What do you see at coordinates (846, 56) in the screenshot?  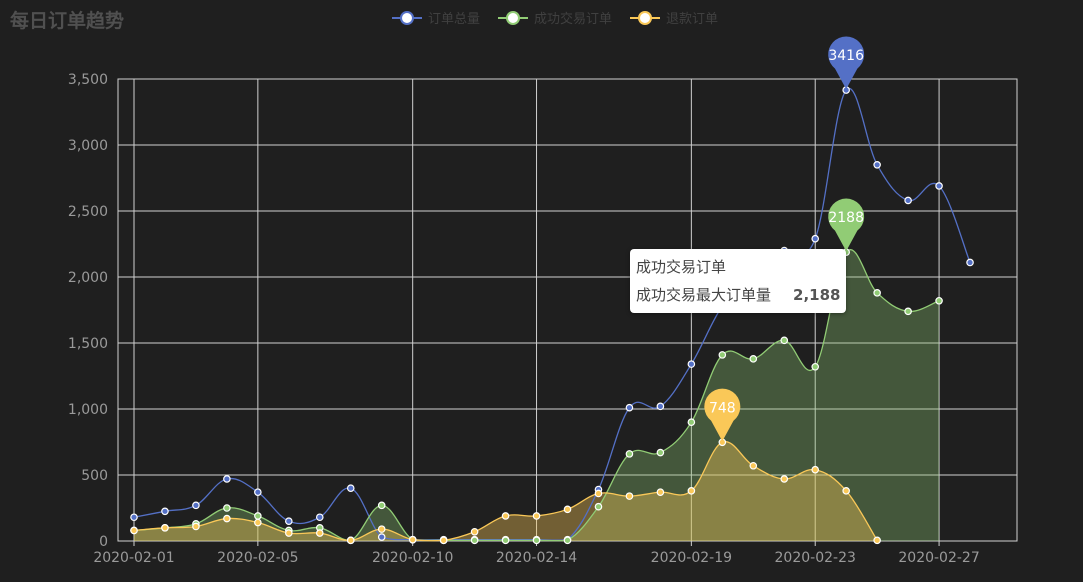 I see `max-marker-label-total: 3416` at bounding box center [846, 56].